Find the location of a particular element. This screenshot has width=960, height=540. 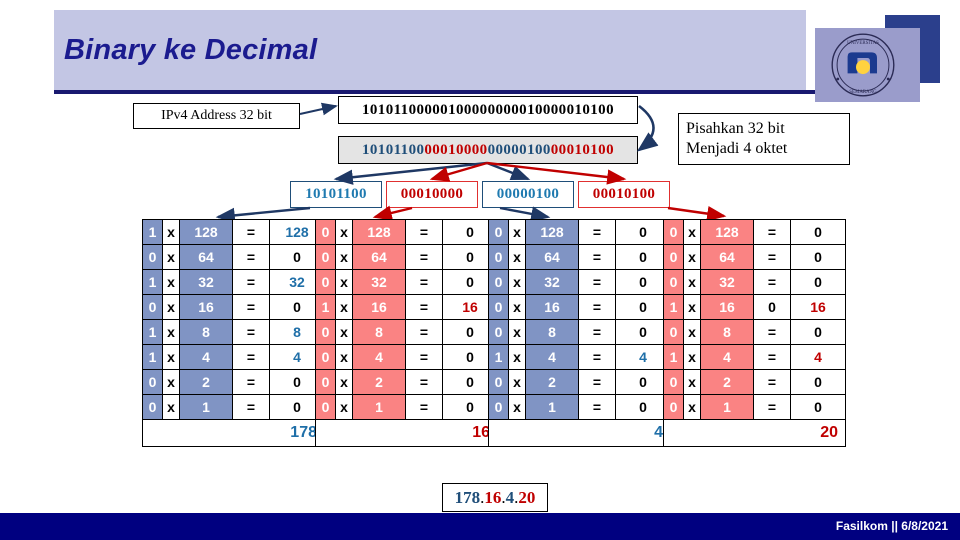

table-row: 0 x 4 = 0 is located at coordinates (406, 357).